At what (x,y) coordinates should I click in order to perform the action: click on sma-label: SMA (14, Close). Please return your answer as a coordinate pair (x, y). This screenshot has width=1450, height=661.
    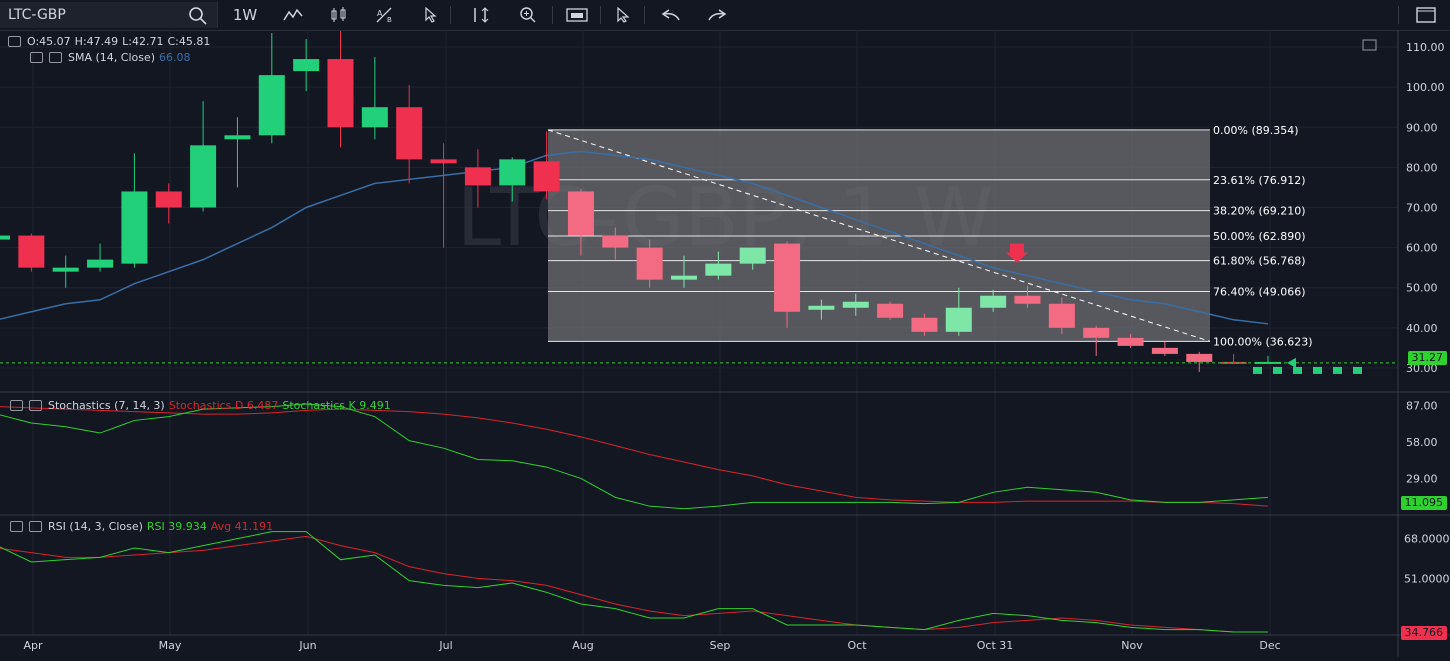
    Looking at the image, I should click on (112, 57).